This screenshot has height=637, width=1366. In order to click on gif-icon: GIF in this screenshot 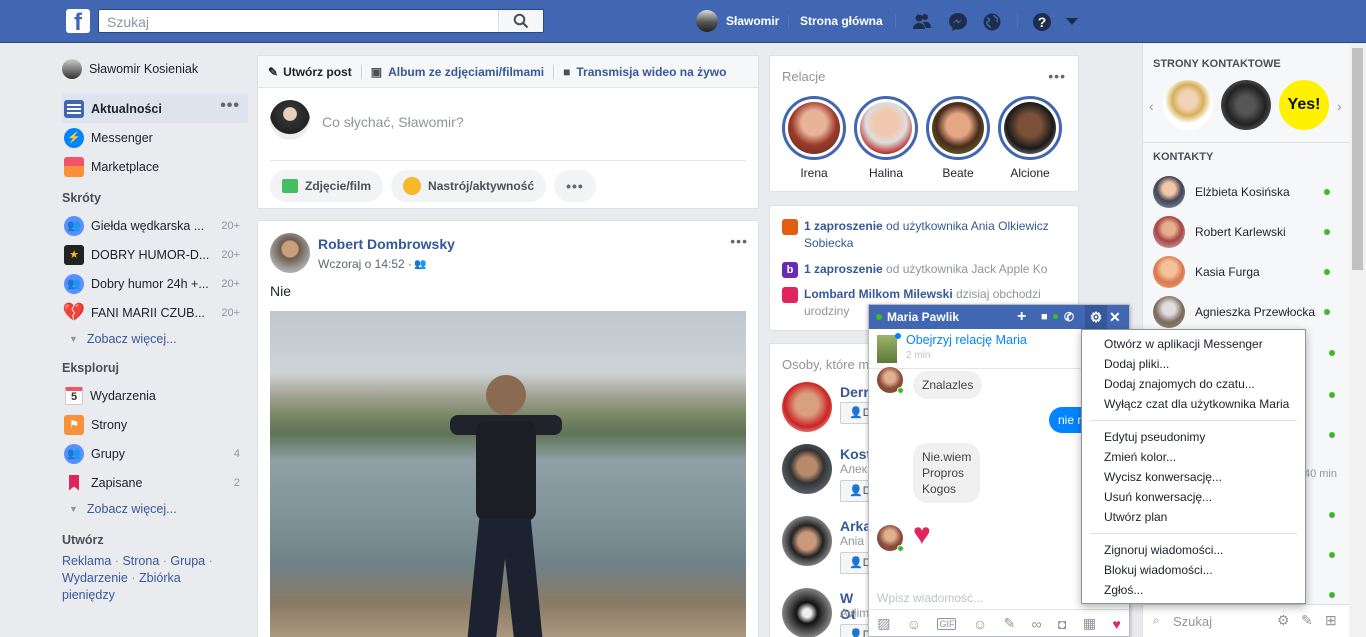, I will do `click(947, 623)`.